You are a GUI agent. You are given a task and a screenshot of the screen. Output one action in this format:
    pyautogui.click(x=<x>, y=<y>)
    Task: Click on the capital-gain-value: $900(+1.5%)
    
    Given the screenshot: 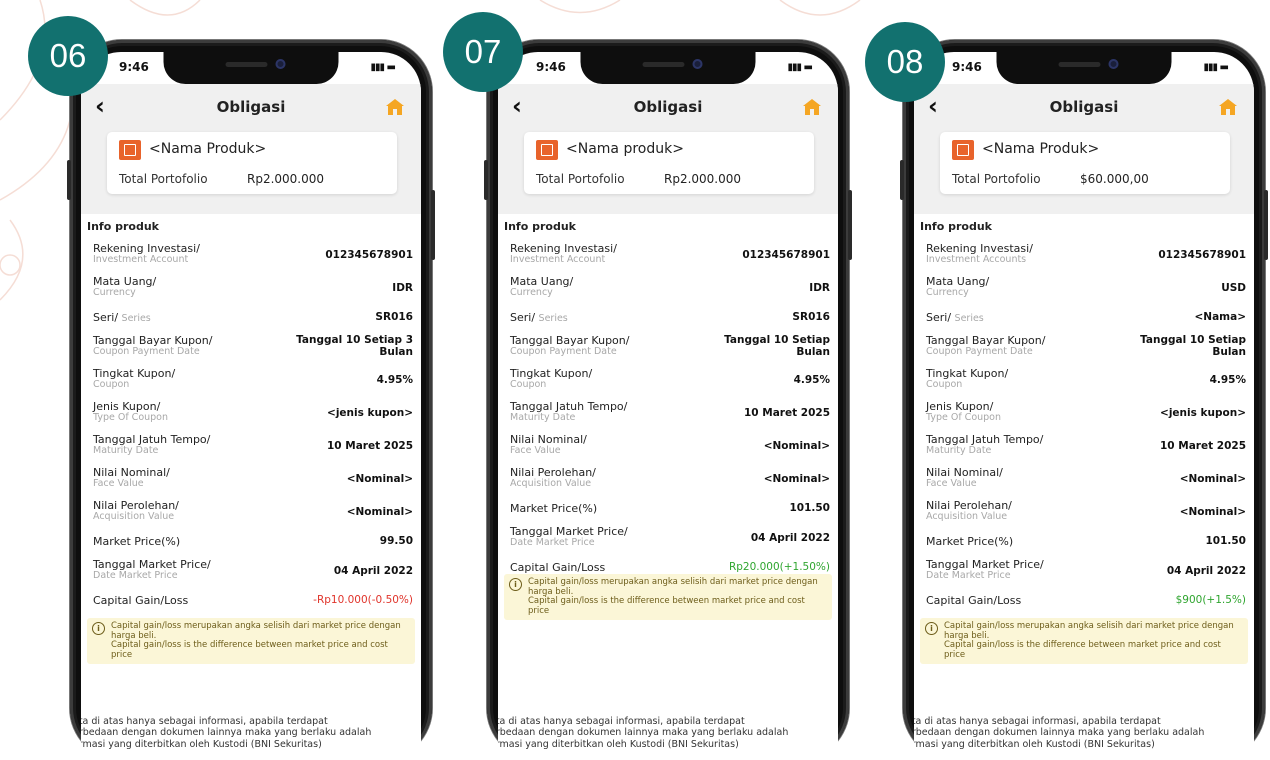 What is the action you would take?
    pyautogui.click(x=1210, y=600)
    